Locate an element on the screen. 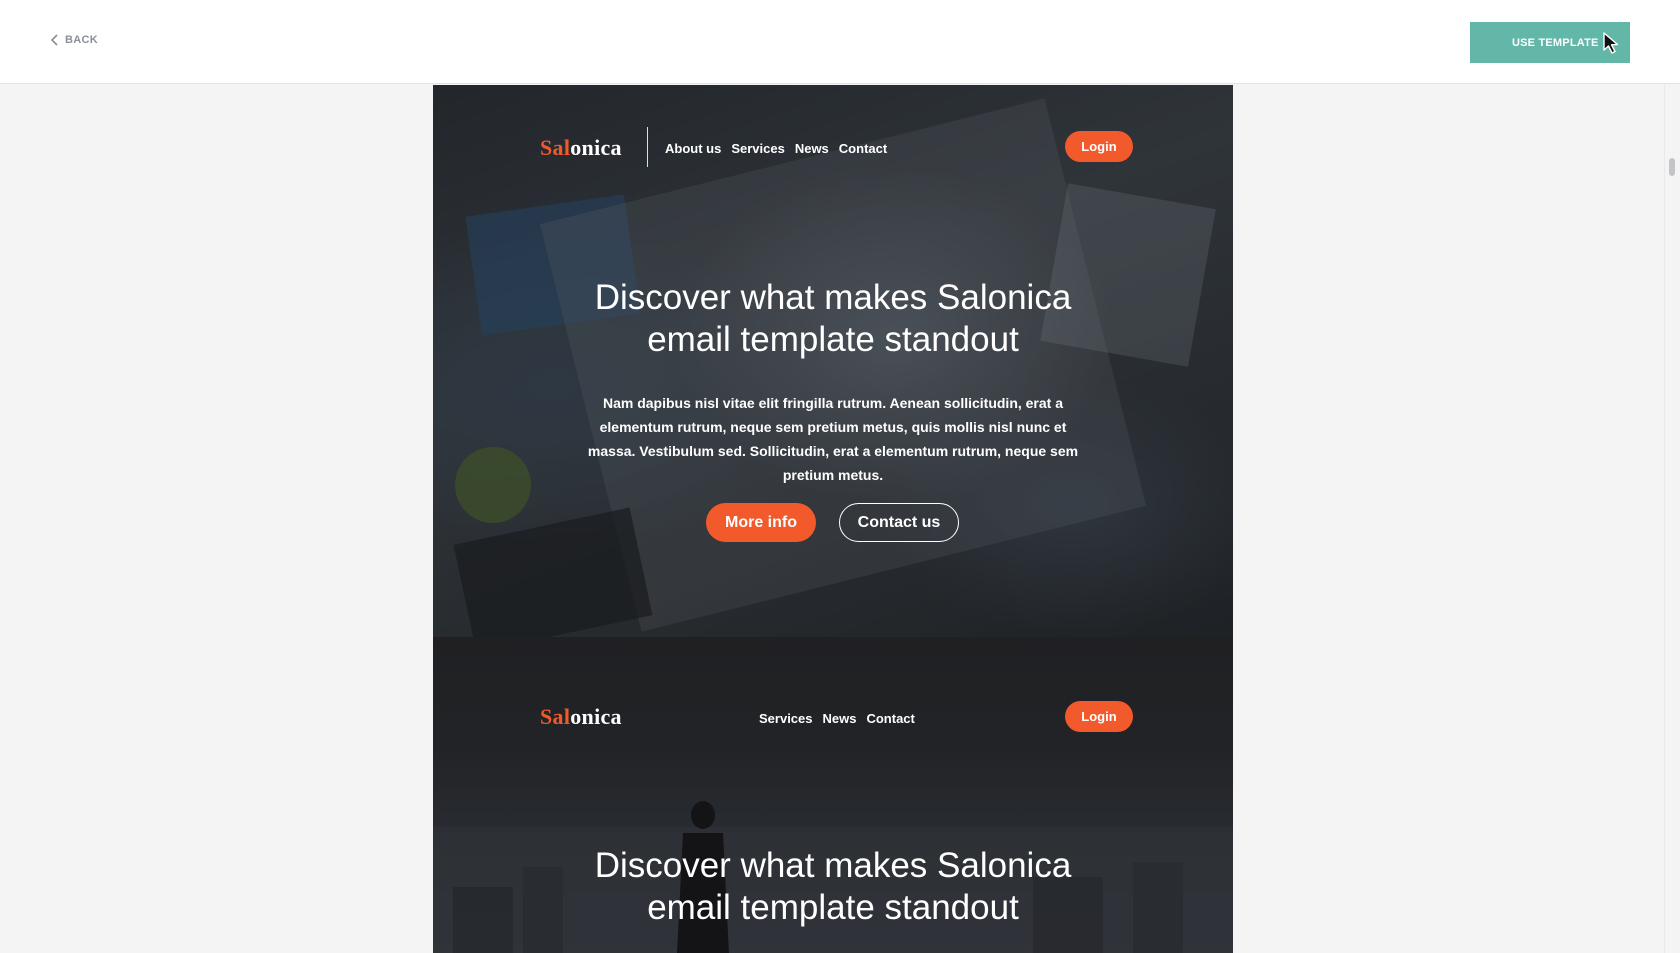 The image size is (1680, 953). header-divider is located at coordinates (647, 147).